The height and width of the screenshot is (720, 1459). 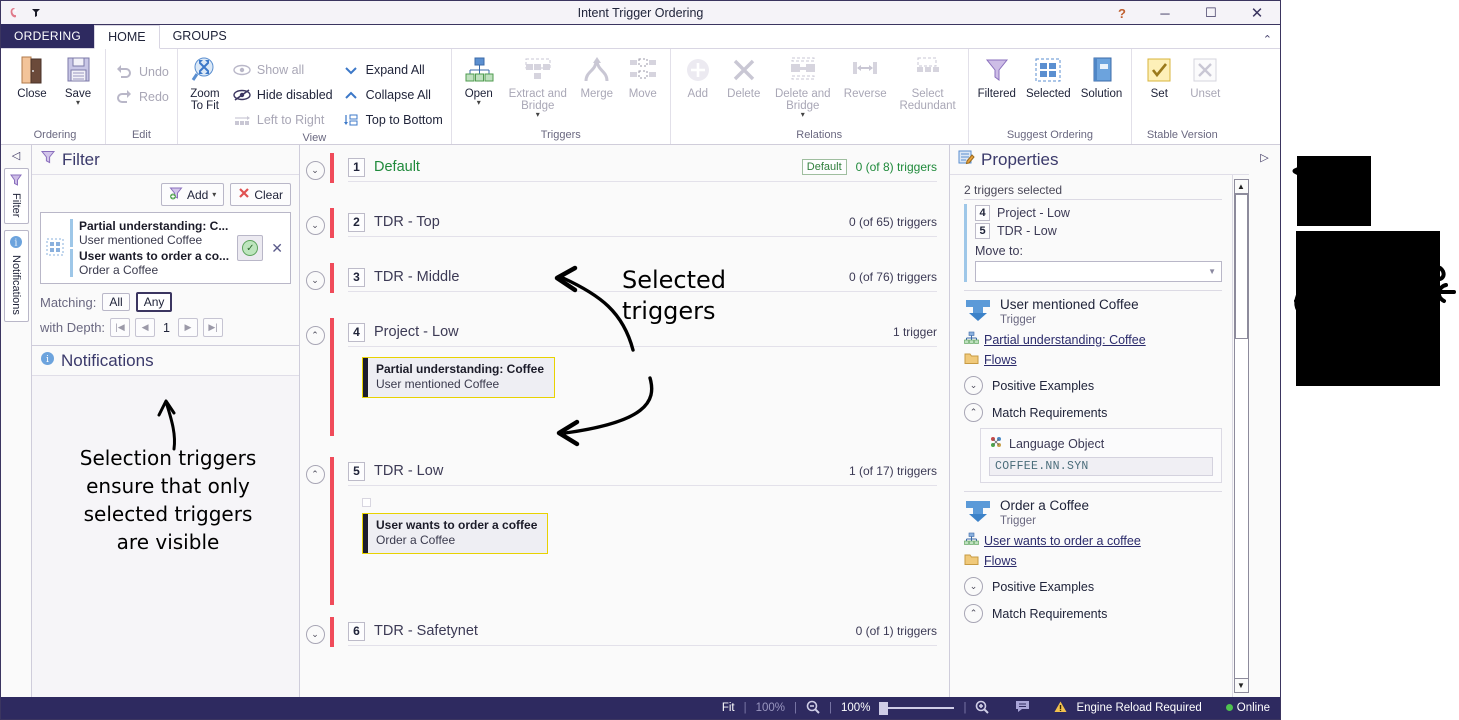 I want to click on redo-button: Redo, so click(x=141, y=97).